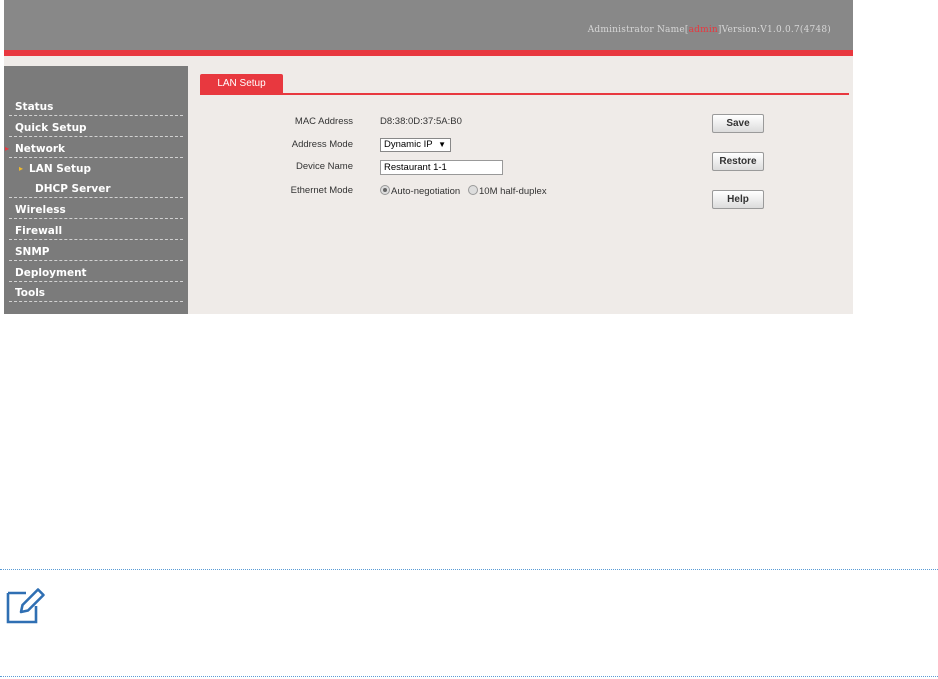 This screenshot has height=679, width=938. Describe the element at coordinates (96, 209) in the screenshot. I see `sidebar-item-wireless: Wireless` at that location.